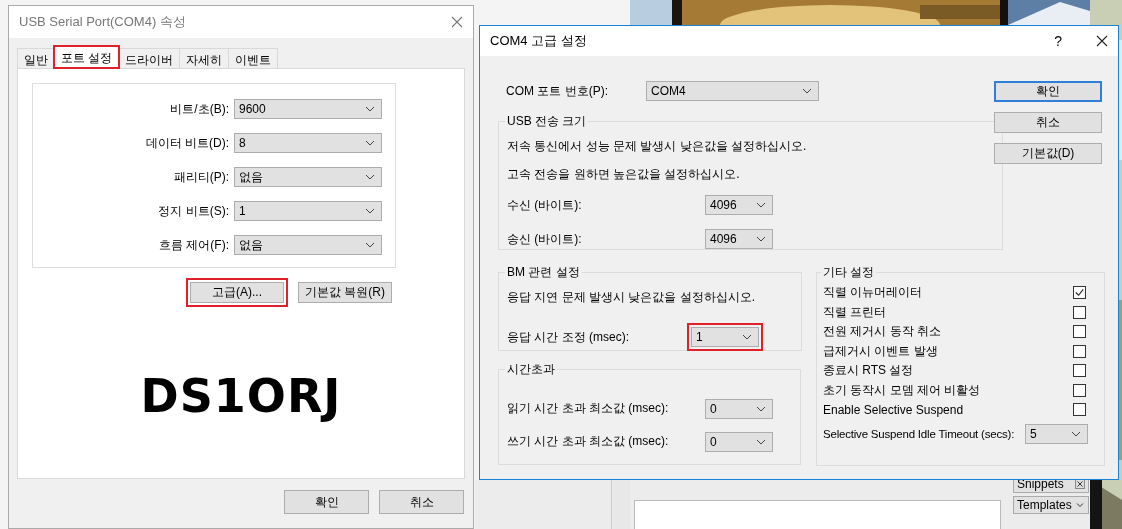  Describe the element at coordinates (103, 22) in the screenshot. I see `window-title: USB Serial Port(COM4) 속성` at that location.